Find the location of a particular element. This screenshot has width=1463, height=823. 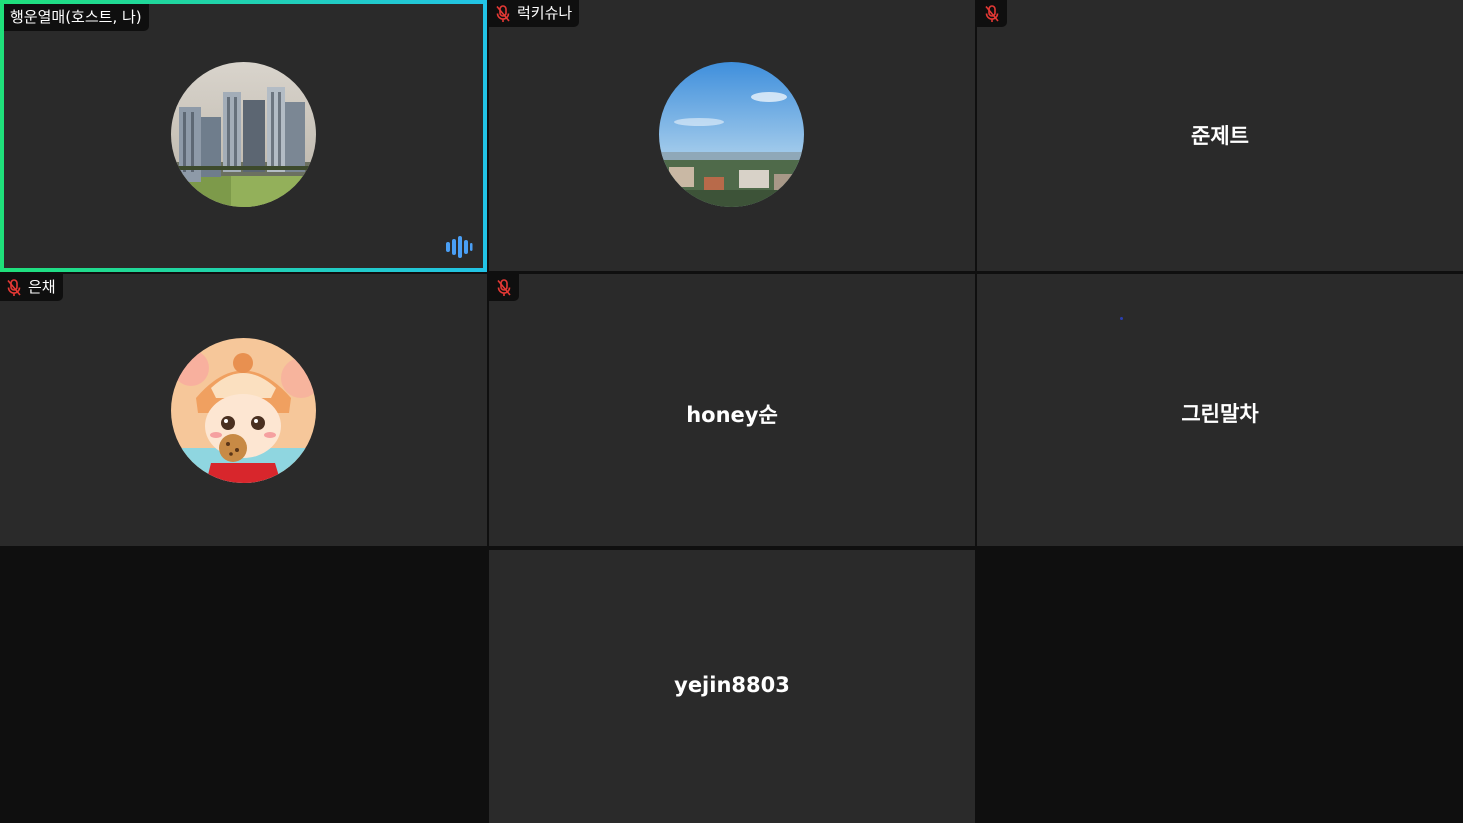

city-sky-image is located at coordinates (731, 134).